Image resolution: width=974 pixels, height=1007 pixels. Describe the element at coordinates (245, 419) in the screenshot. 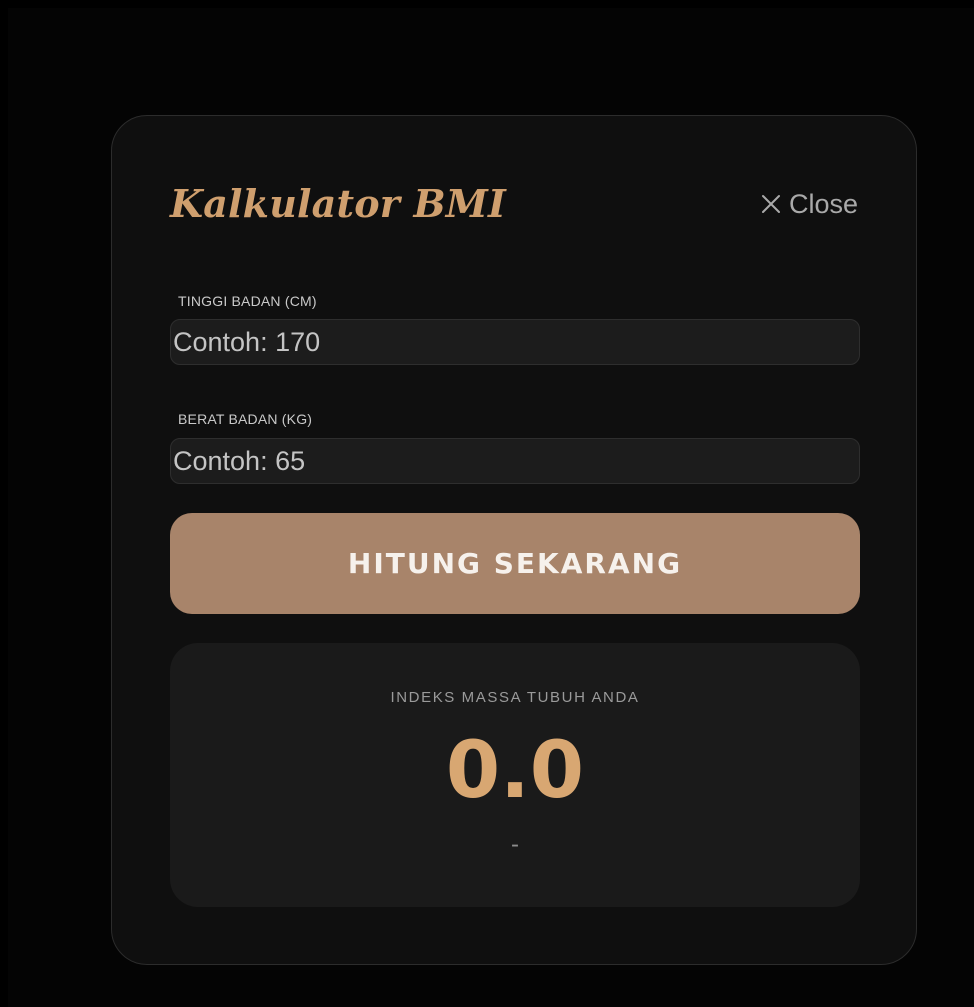

I see `weight-field-label: BERAT BADAN (KG)` at that location.